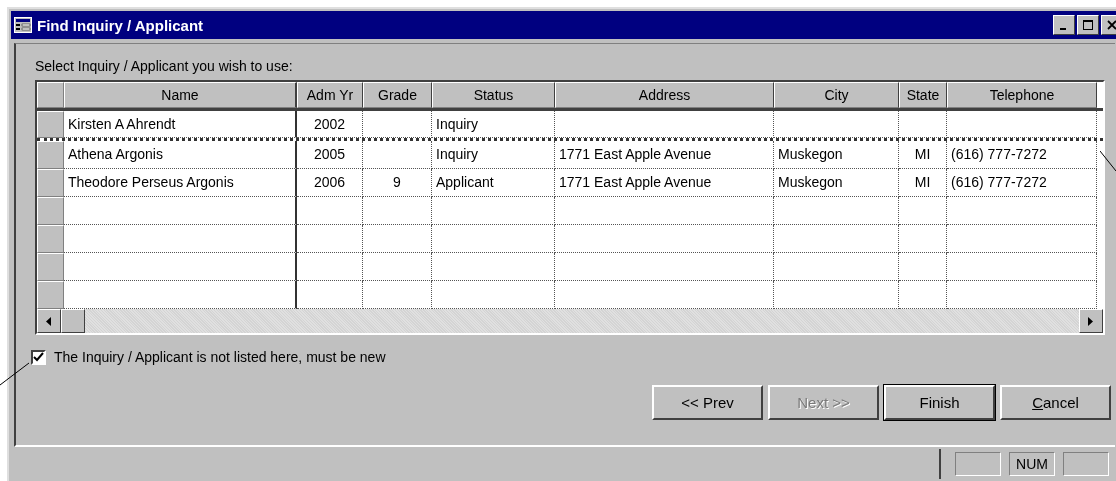 The image size is (1116, 481). Describe the element at coordinates (330, 124) in the screenshot. I see `table-cell: 2002` at that location.